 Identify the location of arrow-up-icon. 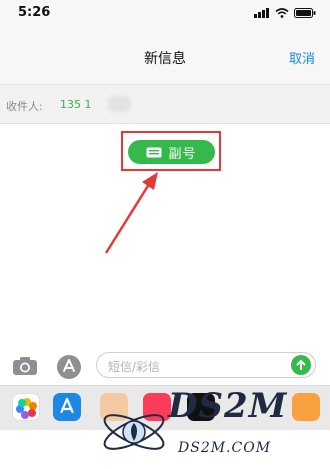
(301, 364).